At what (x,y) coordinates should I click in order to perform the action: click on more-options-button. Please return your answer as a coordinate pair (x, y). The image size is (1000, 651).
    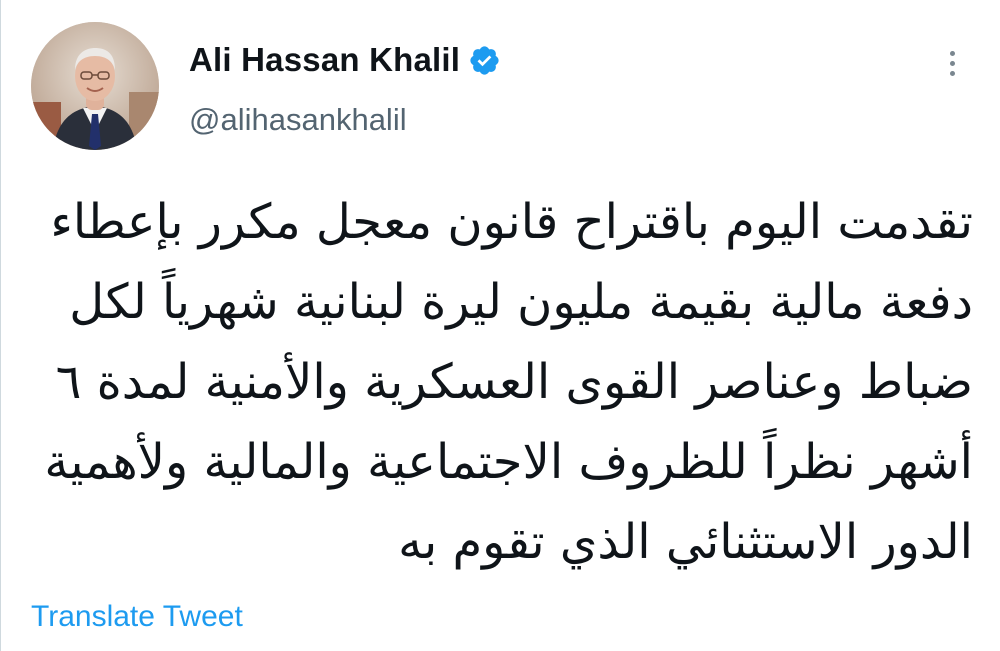
    Looking at the image, I should click on (952, 63).